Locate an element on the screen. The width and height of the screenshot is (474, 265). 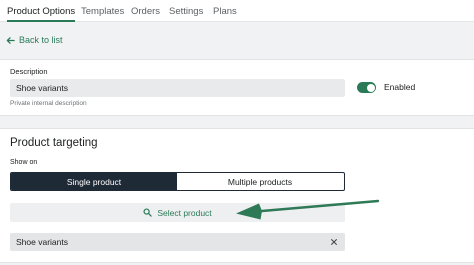
description-help-text: Private internal description is located at coordinates (48, 103).